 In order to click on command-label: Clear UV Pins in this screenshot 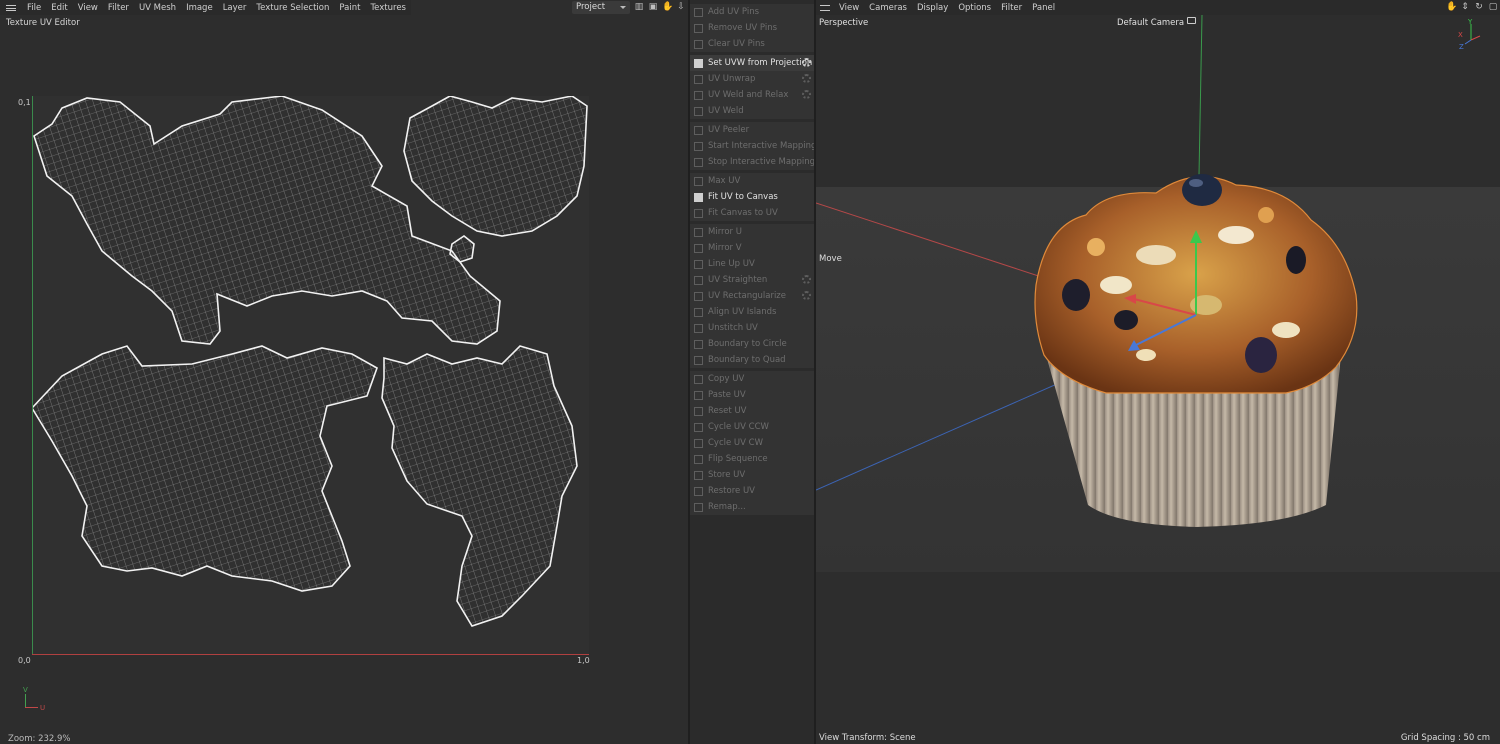, I will do `click(736, 44)`.